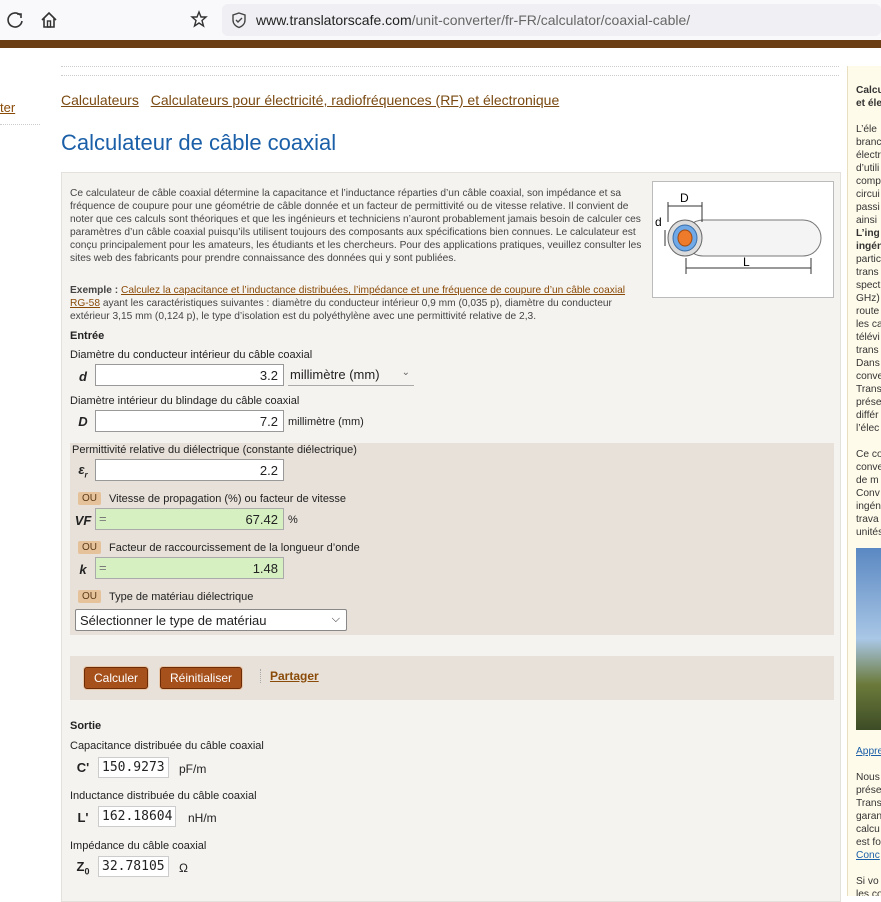 The height and width of the screenshot is (902, 881). I want to click on sidebar-line: électr, so click(868, 155).